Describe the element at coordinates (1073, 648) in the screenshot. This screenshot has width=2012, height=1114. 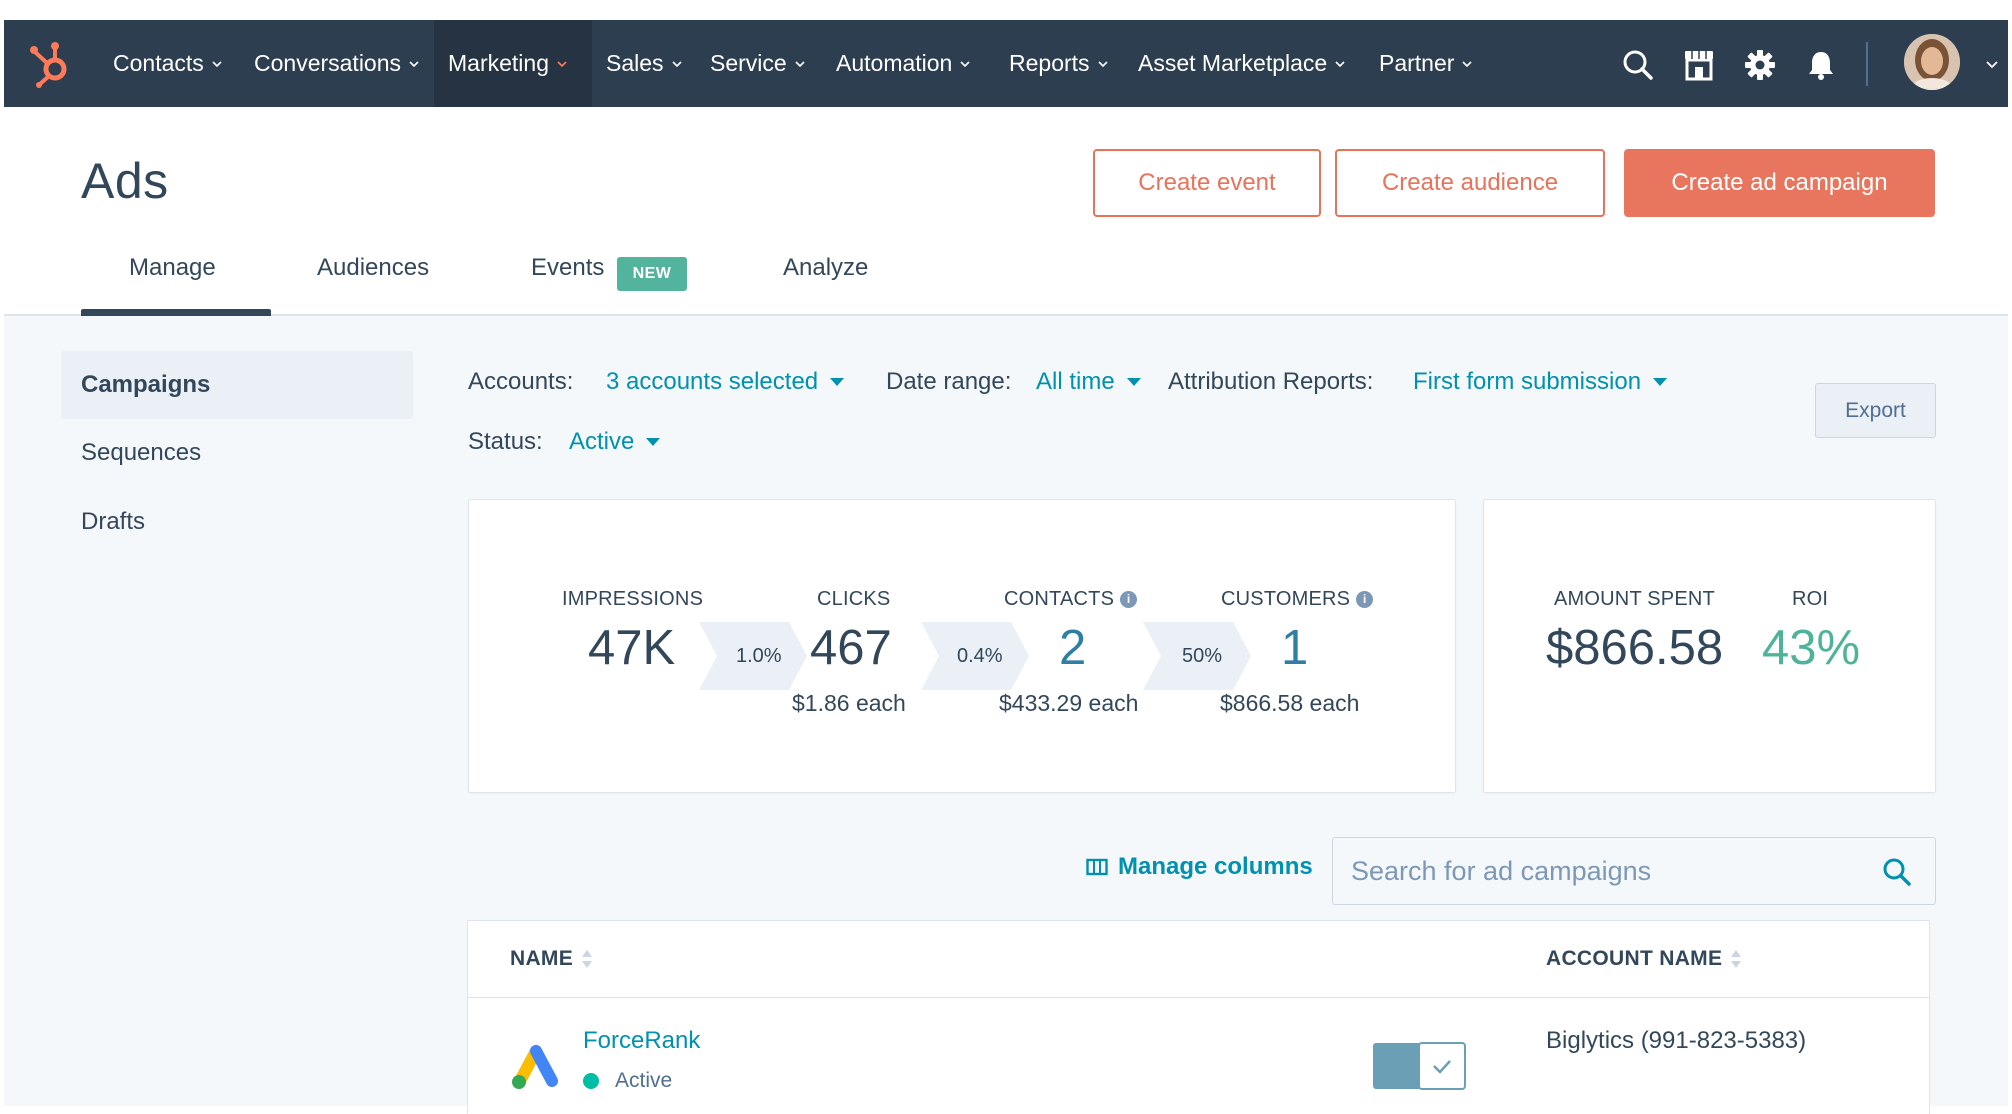
I see `contacts-value: 2` at that location.